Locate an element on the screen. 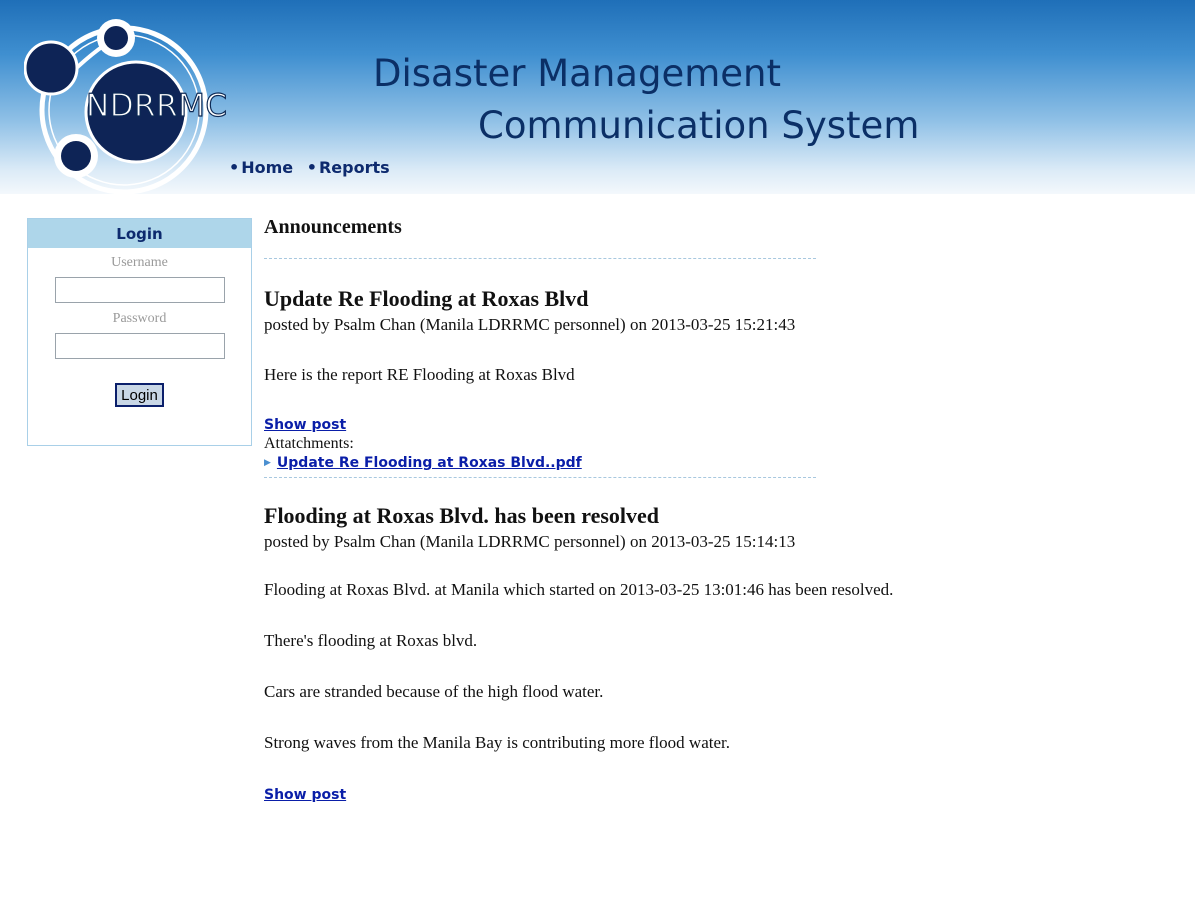 The image size is (1195, 924). logo-text: NDRRMC is located at coordinates (156, 105).